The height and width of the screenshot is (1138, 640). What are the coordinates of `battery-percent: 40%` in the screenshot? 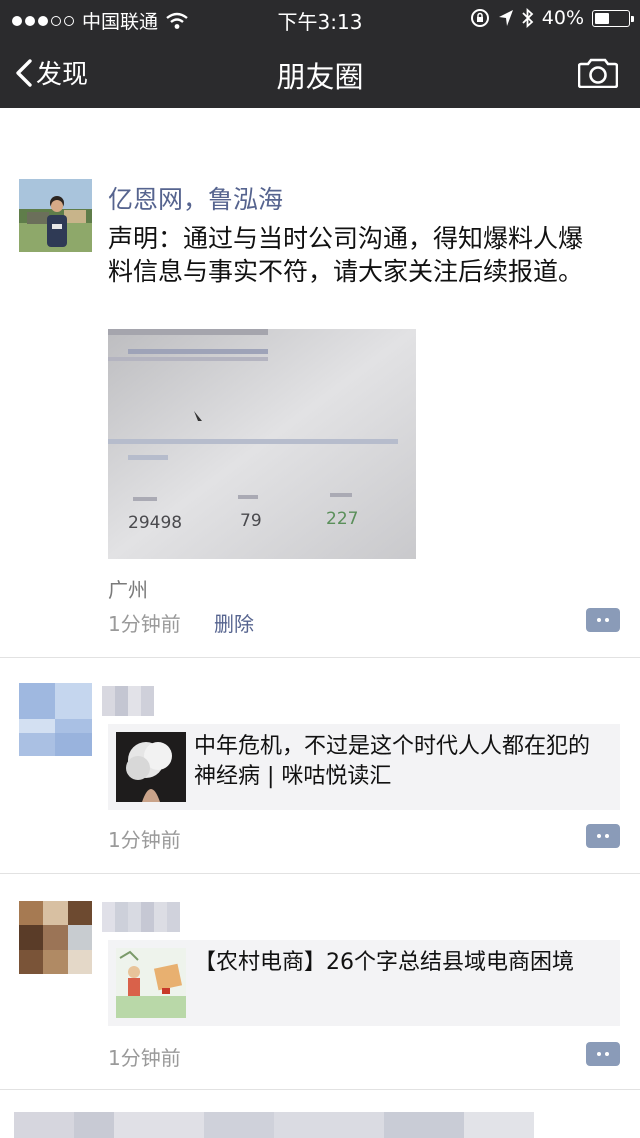 It's located at (562, 18).